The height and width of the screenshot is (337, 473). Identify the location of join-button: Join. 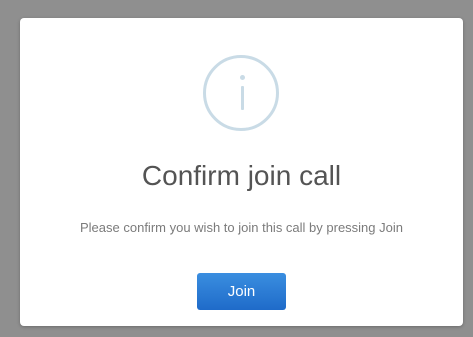
(241, 291).